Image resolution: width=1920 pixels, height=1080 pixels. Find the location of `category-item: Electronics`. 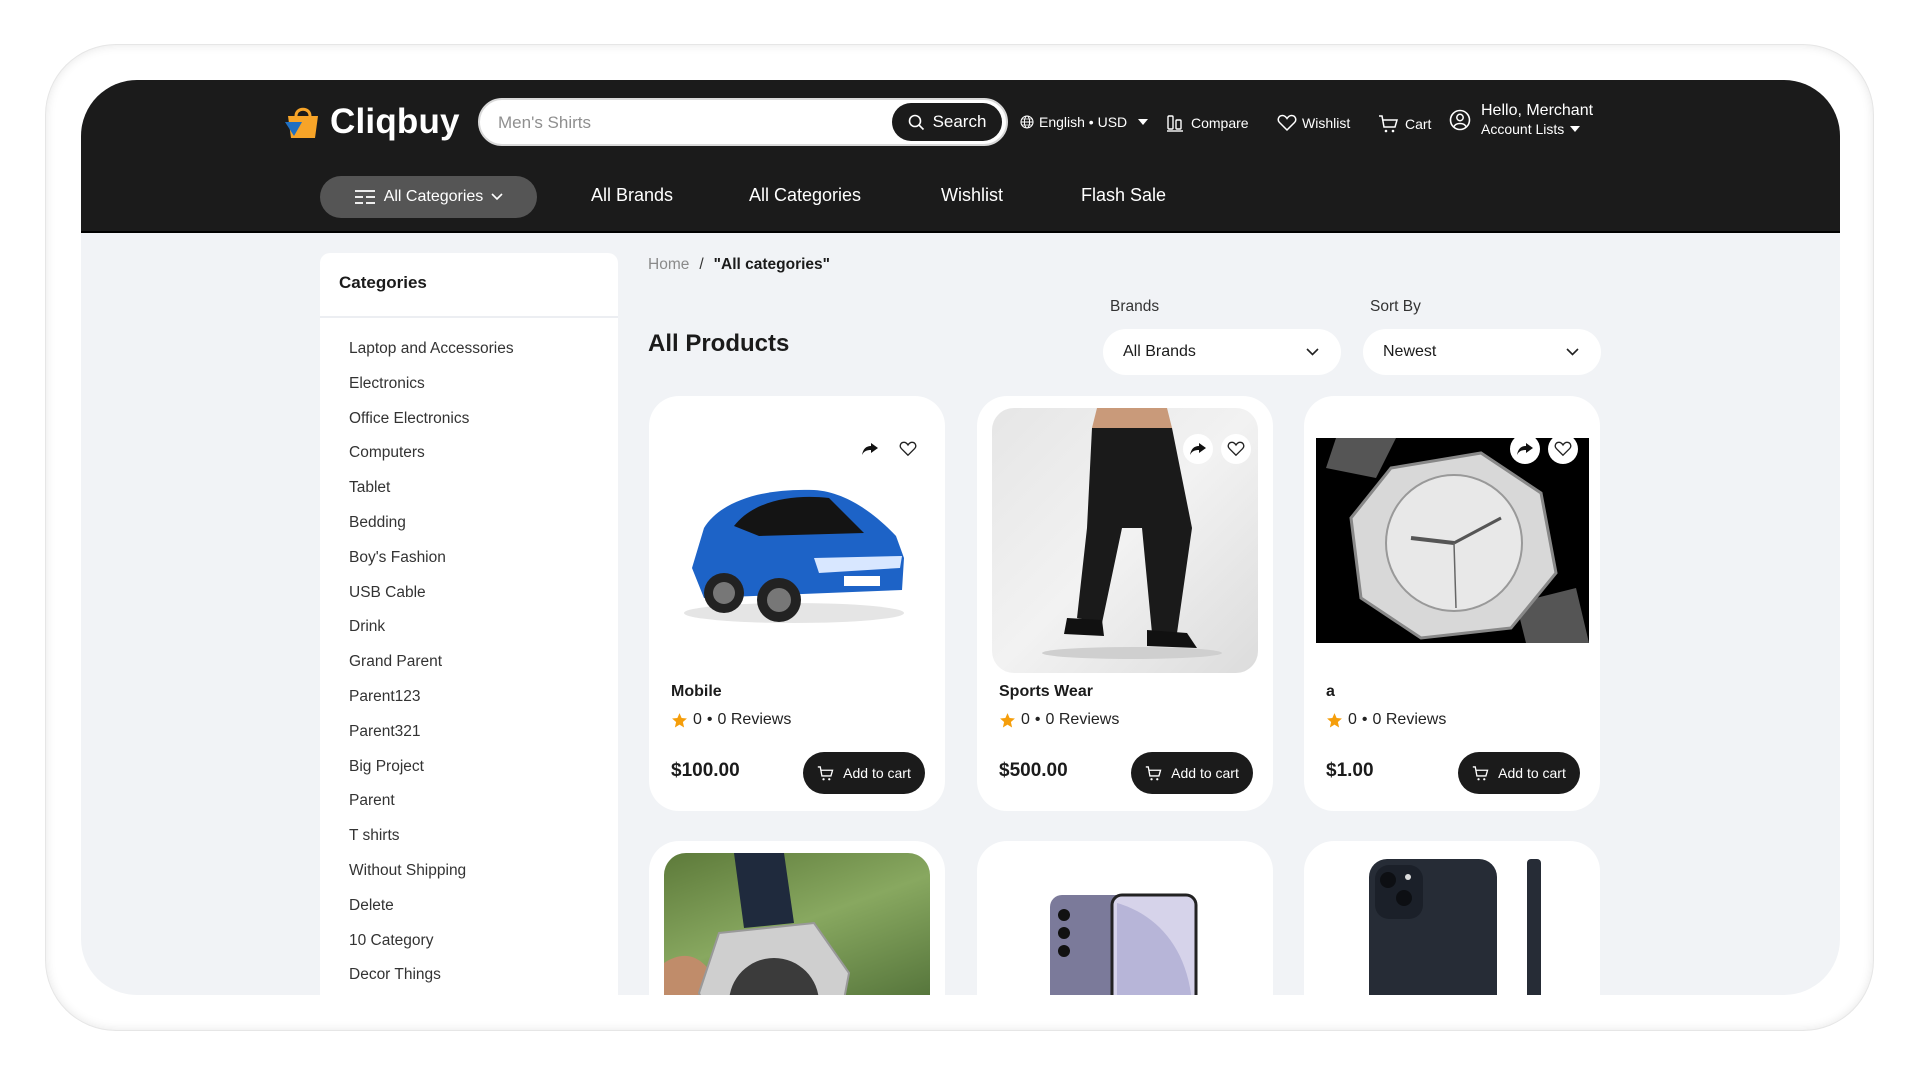

category-item: Electronics is located at coordinates (483, 384).